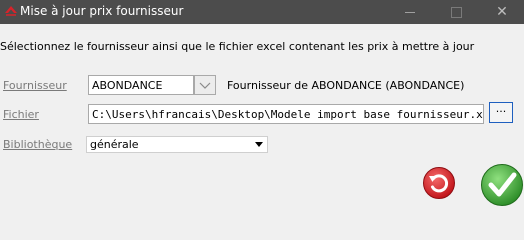 The height and width of the screenshot is (240, 524). Describe the element at coordinates (114, 144) in the screenshot. I see `bibliotheque-selected-value: générale` at that location.